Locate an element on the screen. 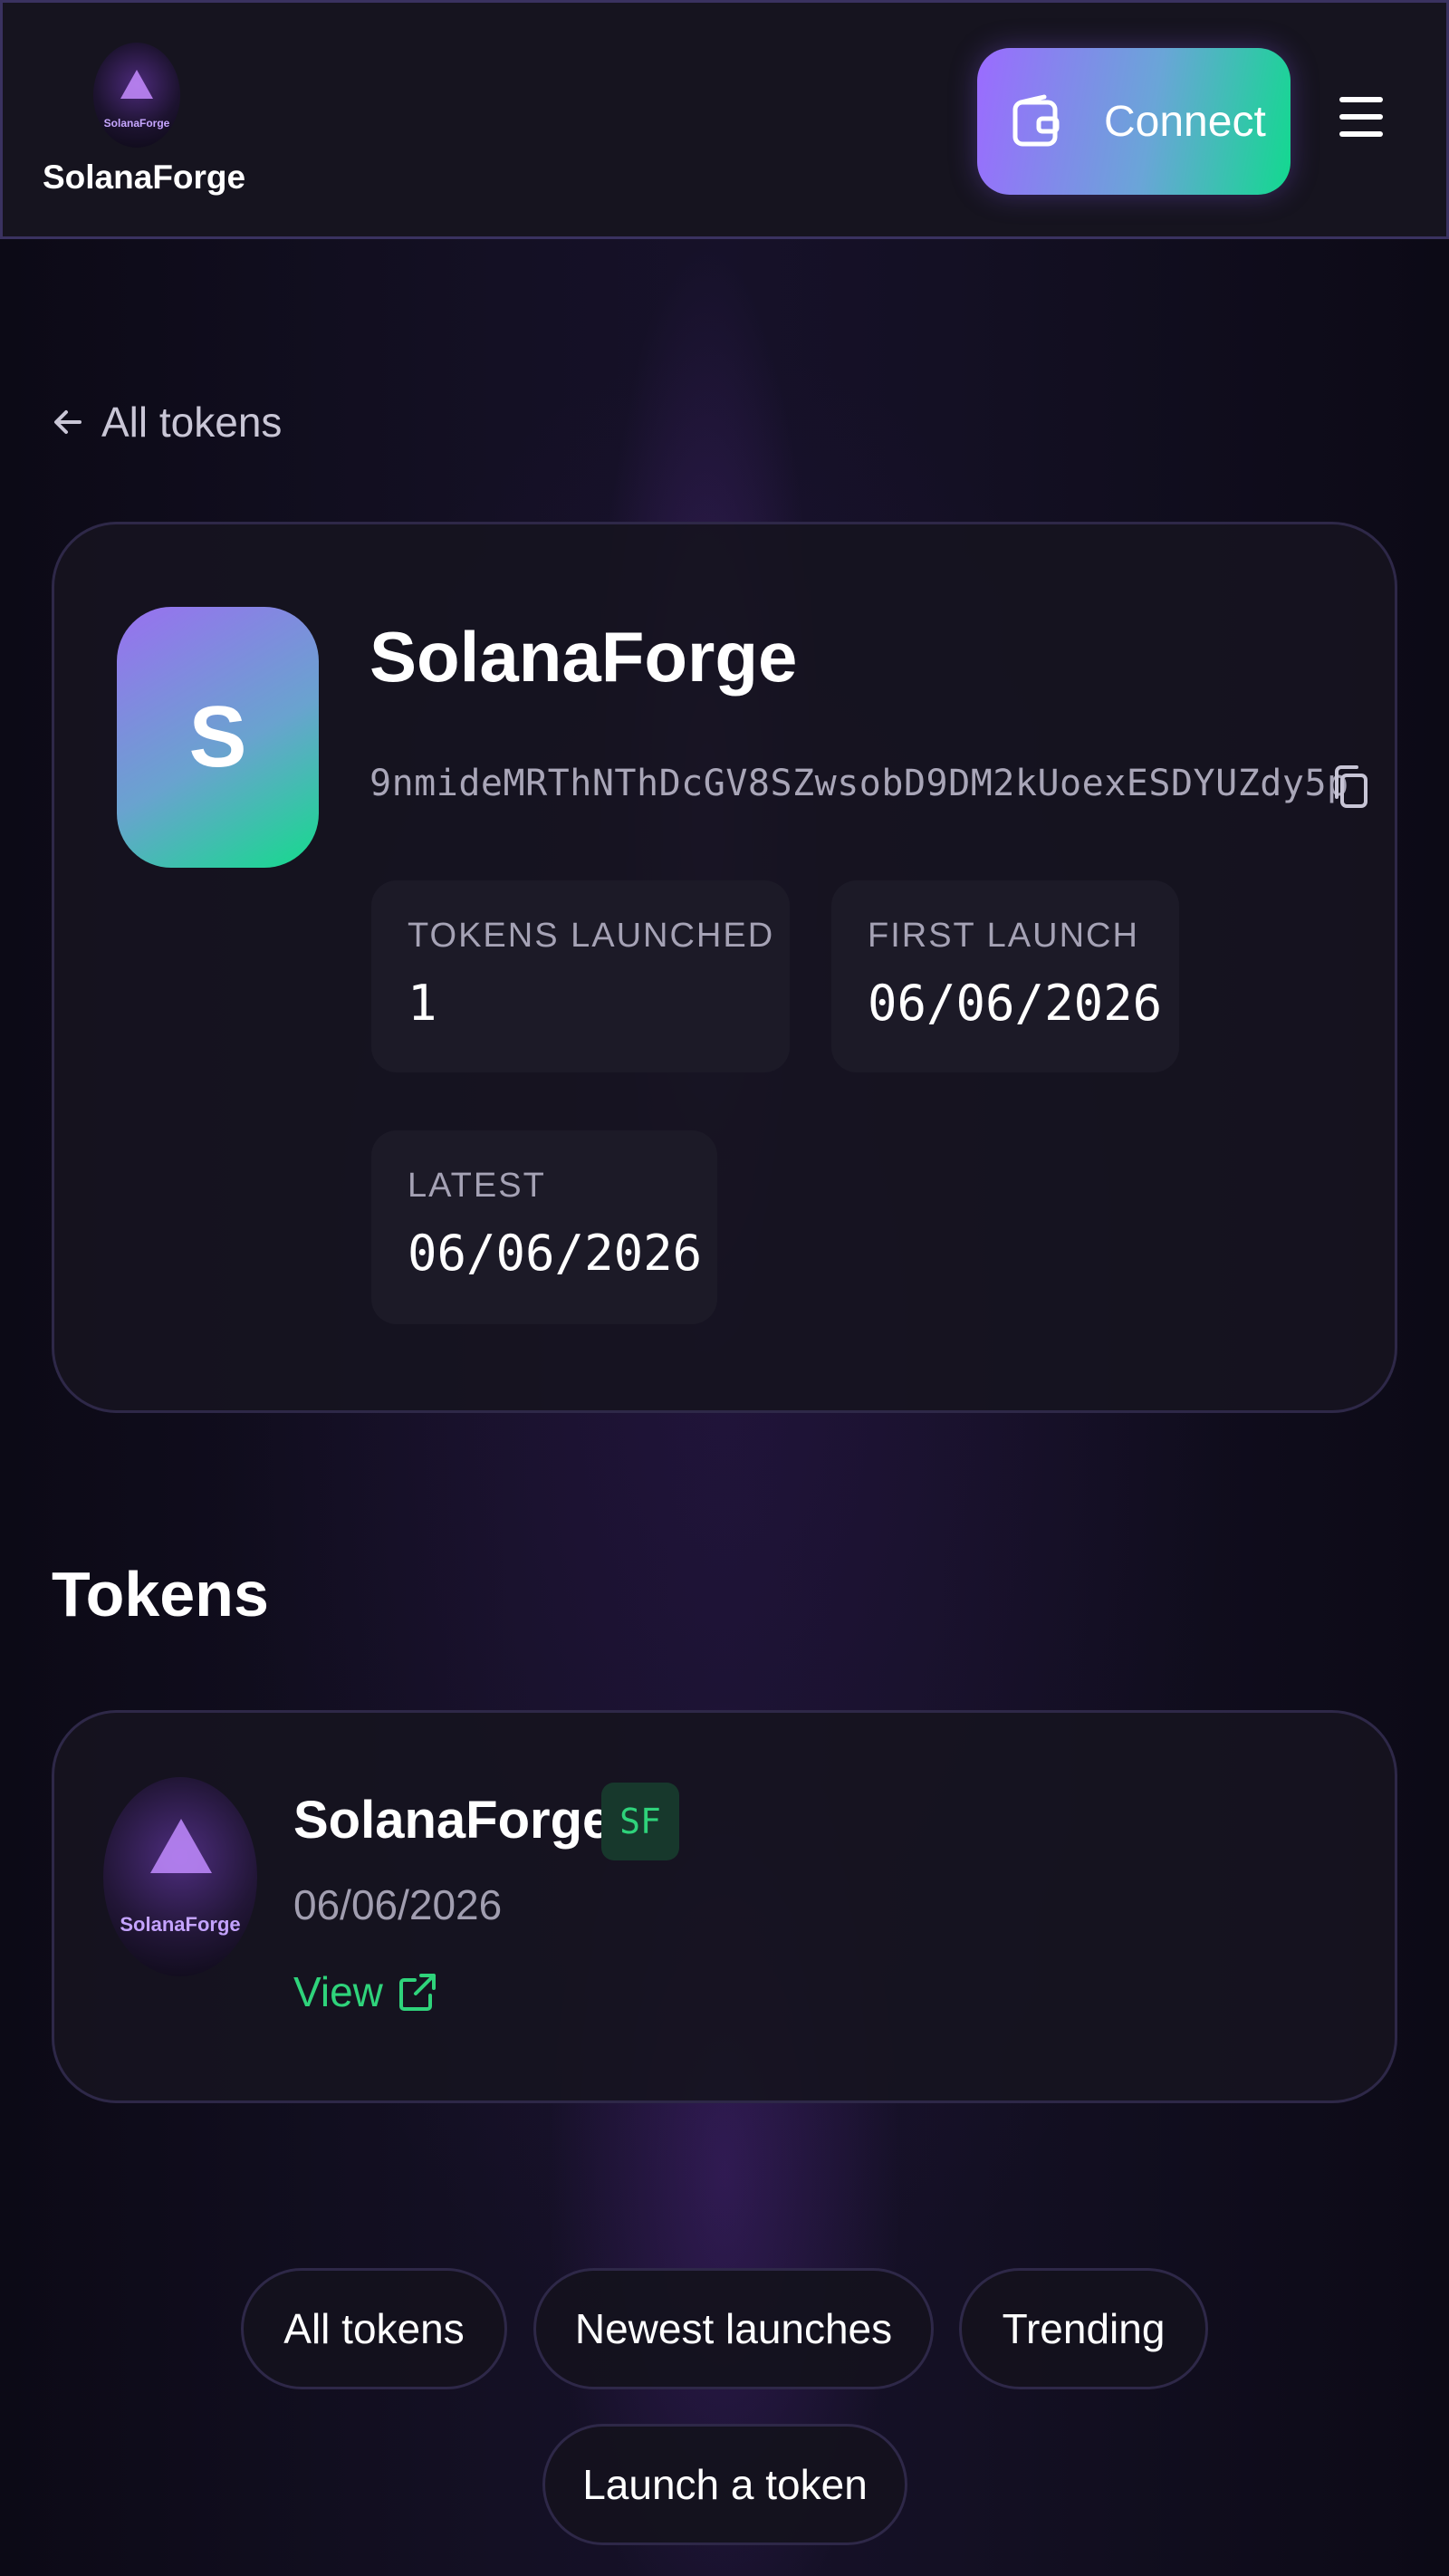 The image size is (1449, 2576). stat-label: FIRST LAUNCH is located at coordinates (1003, 936).